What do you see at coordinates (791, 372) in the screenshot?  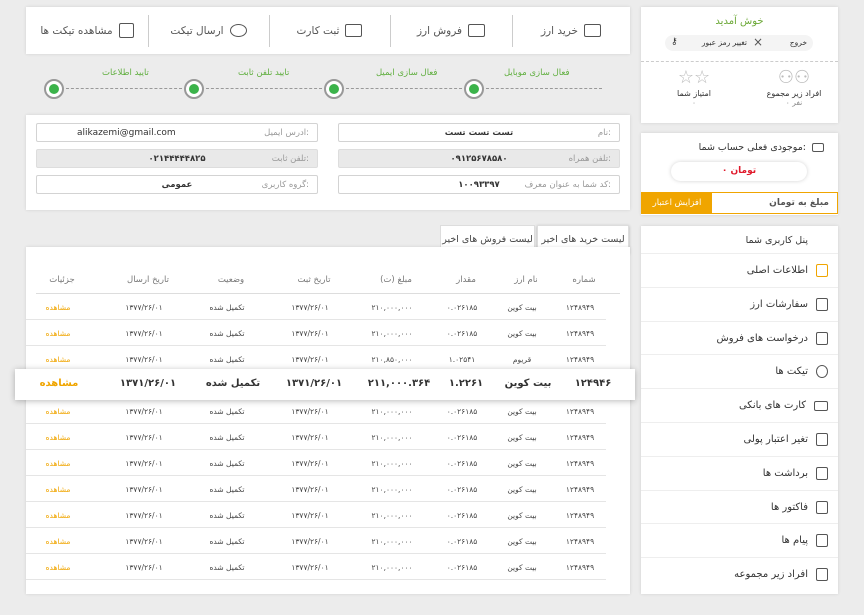 I see `sidebar-item-label: تیکت ها` at bounding box center [791, 372].